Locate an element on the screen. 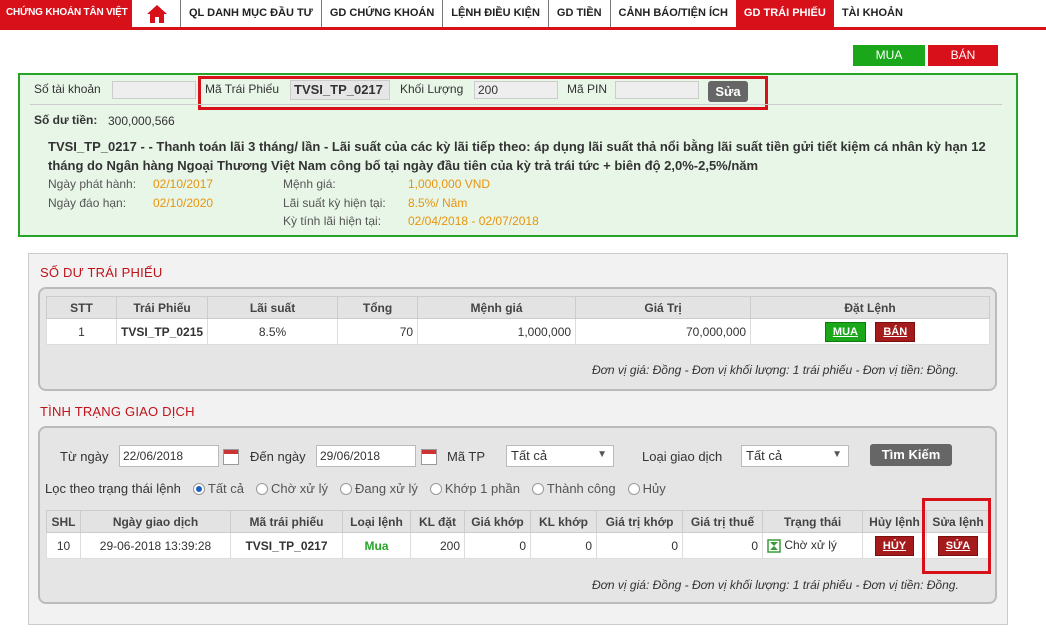 This screenshot has width=1046, height=638. cell-date: 29-06-2018 13:39:28 is located at coordinates (155, 545).